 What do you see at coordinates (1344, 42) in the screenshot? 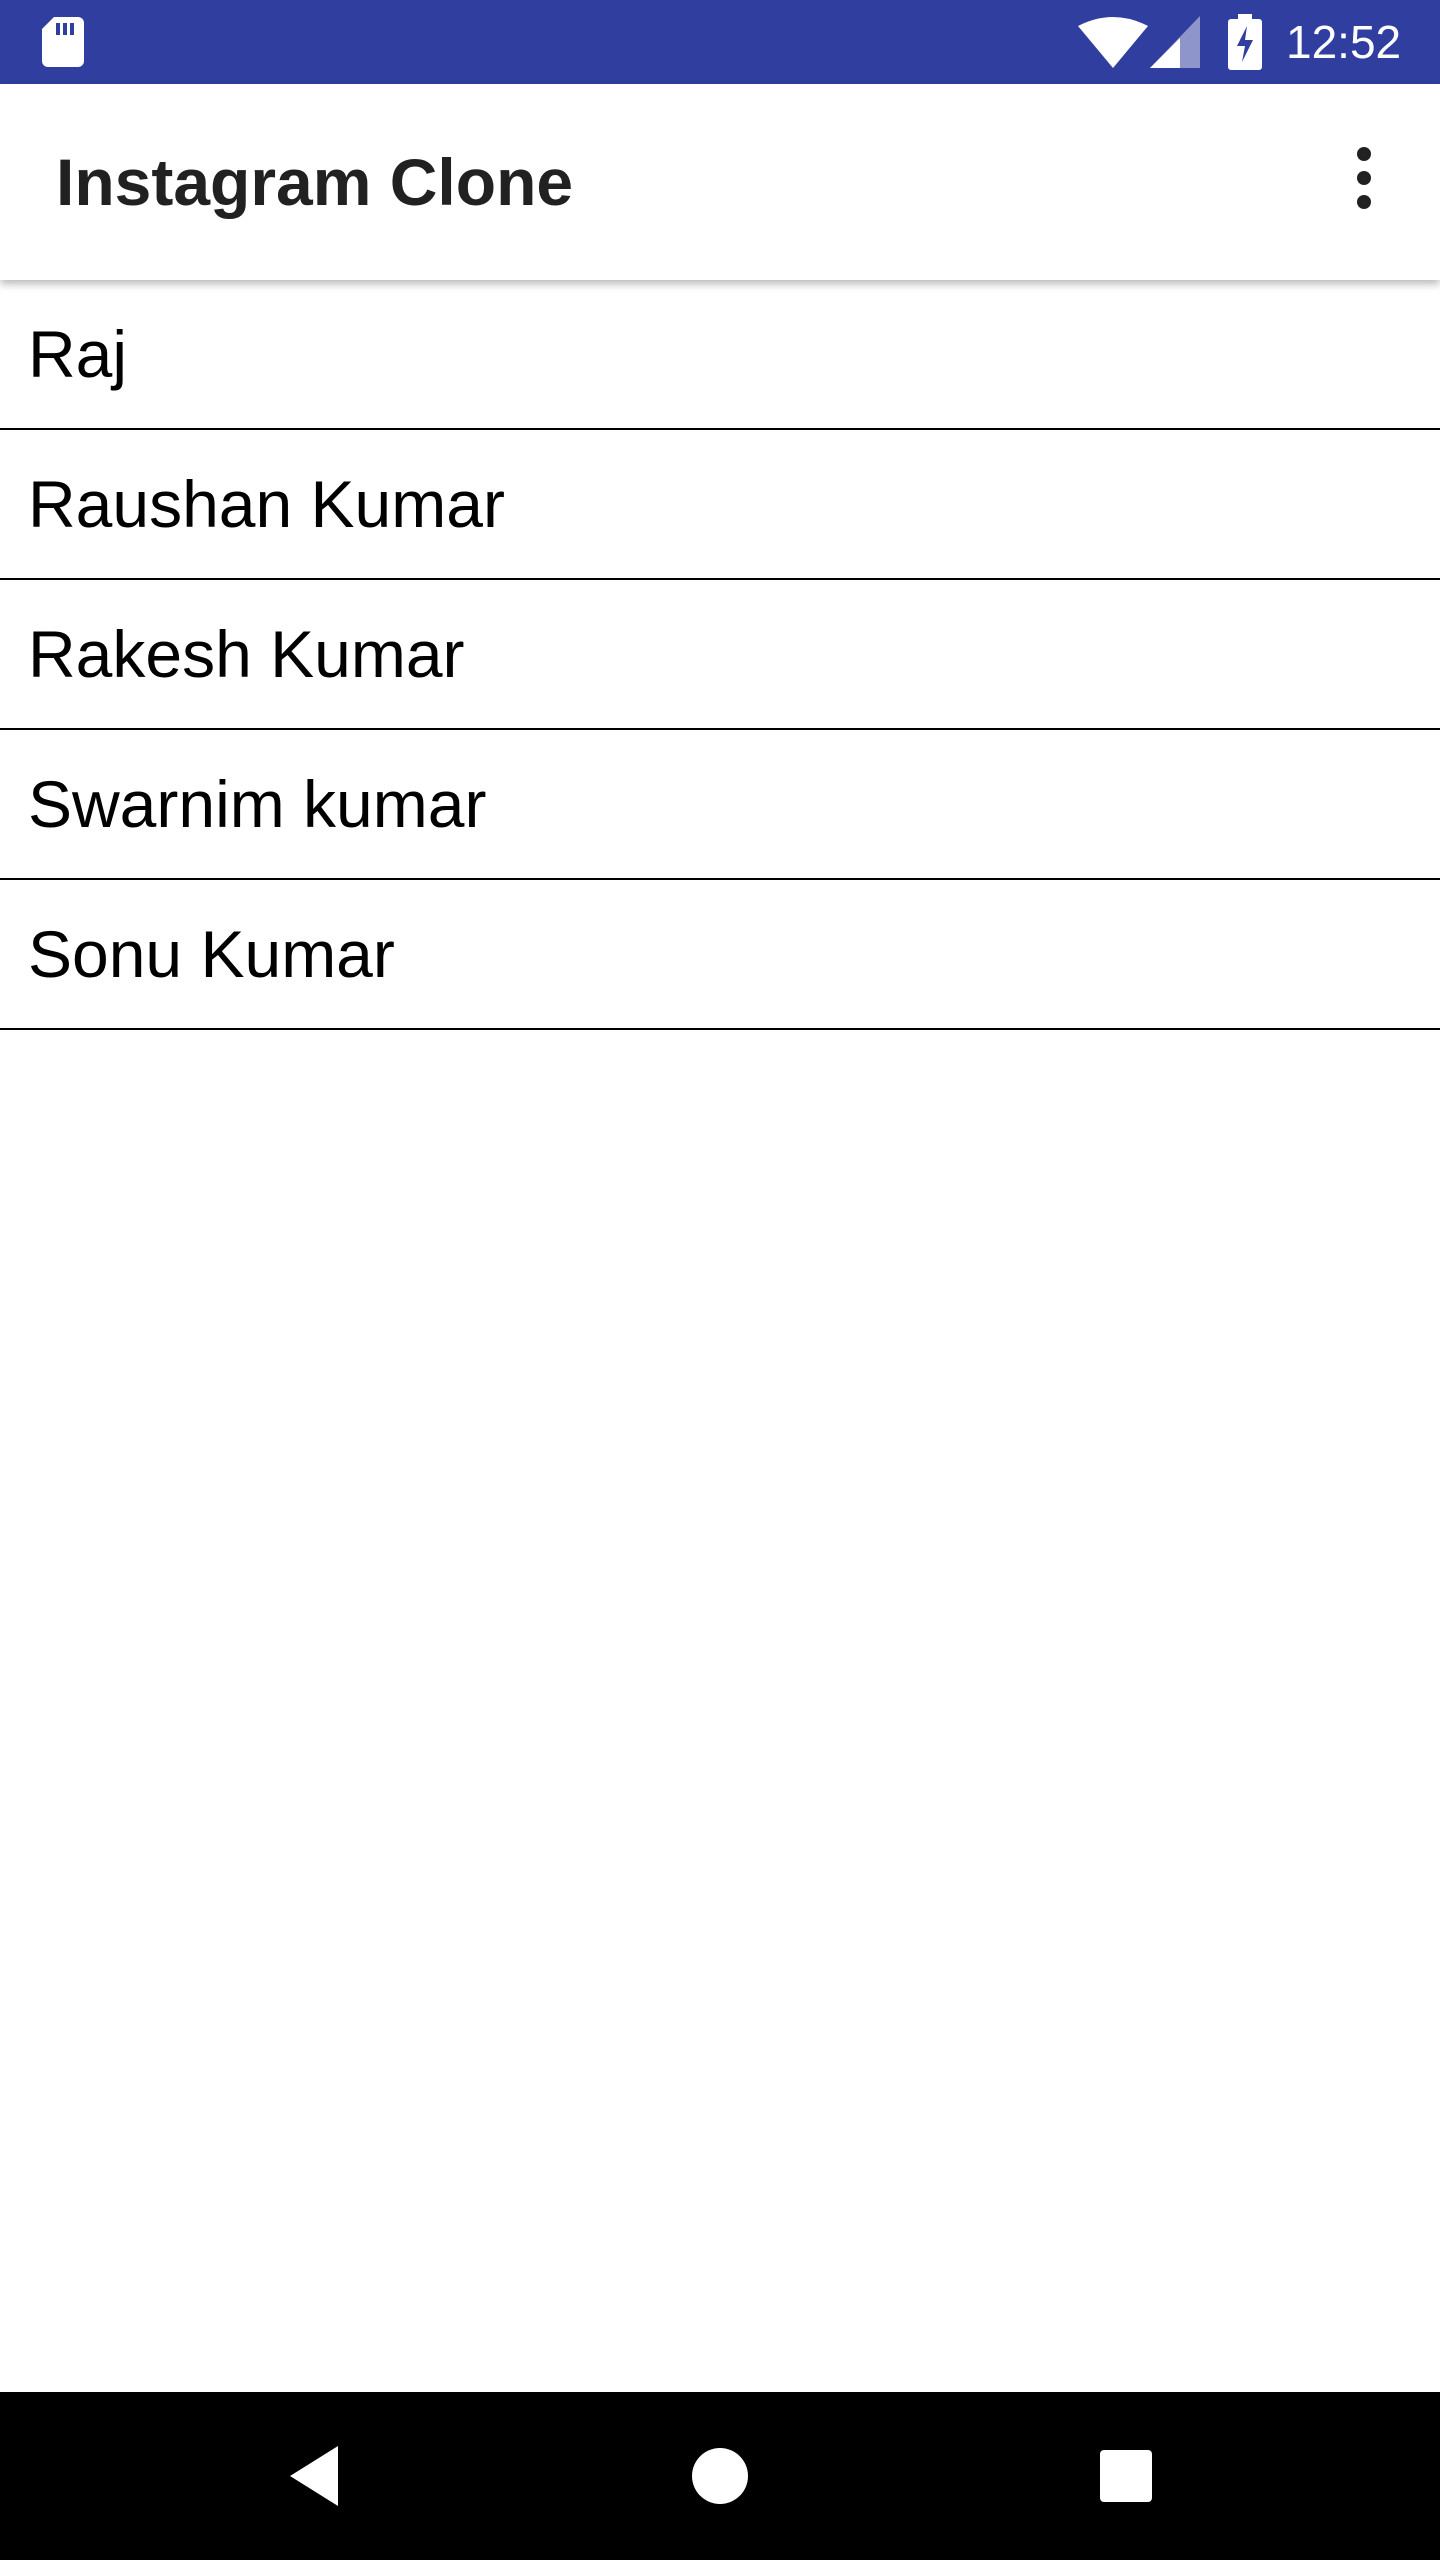
I see `status-clock: 12:52` at bounding box center [1344, 42].